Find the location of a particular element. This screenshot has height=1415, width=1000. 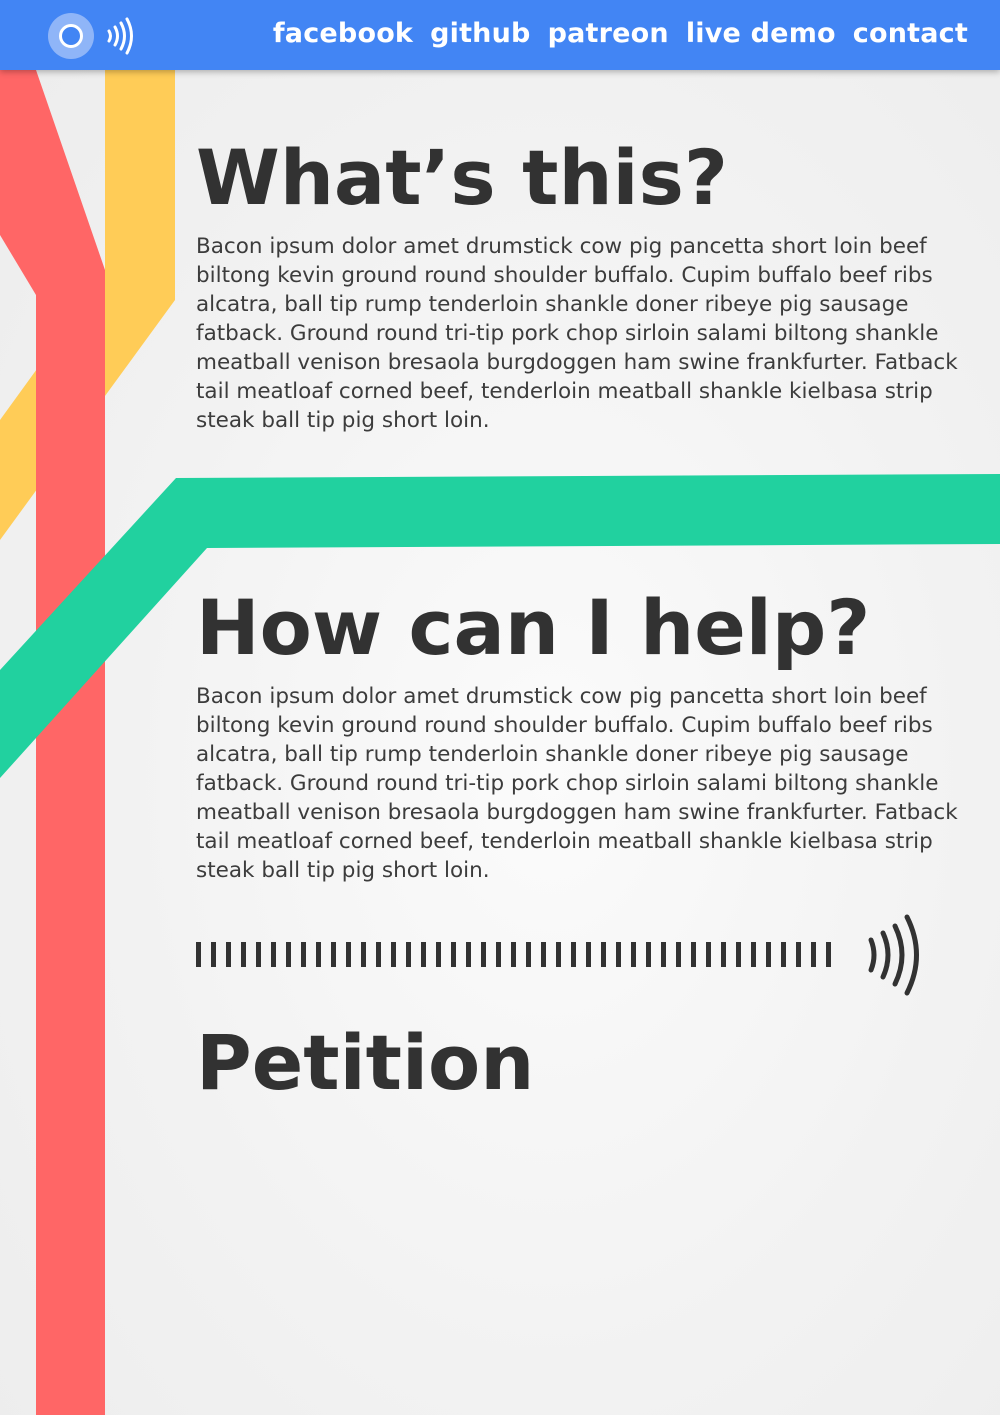

nav-link-patreon: patreon is located at coordinates (608, 34).